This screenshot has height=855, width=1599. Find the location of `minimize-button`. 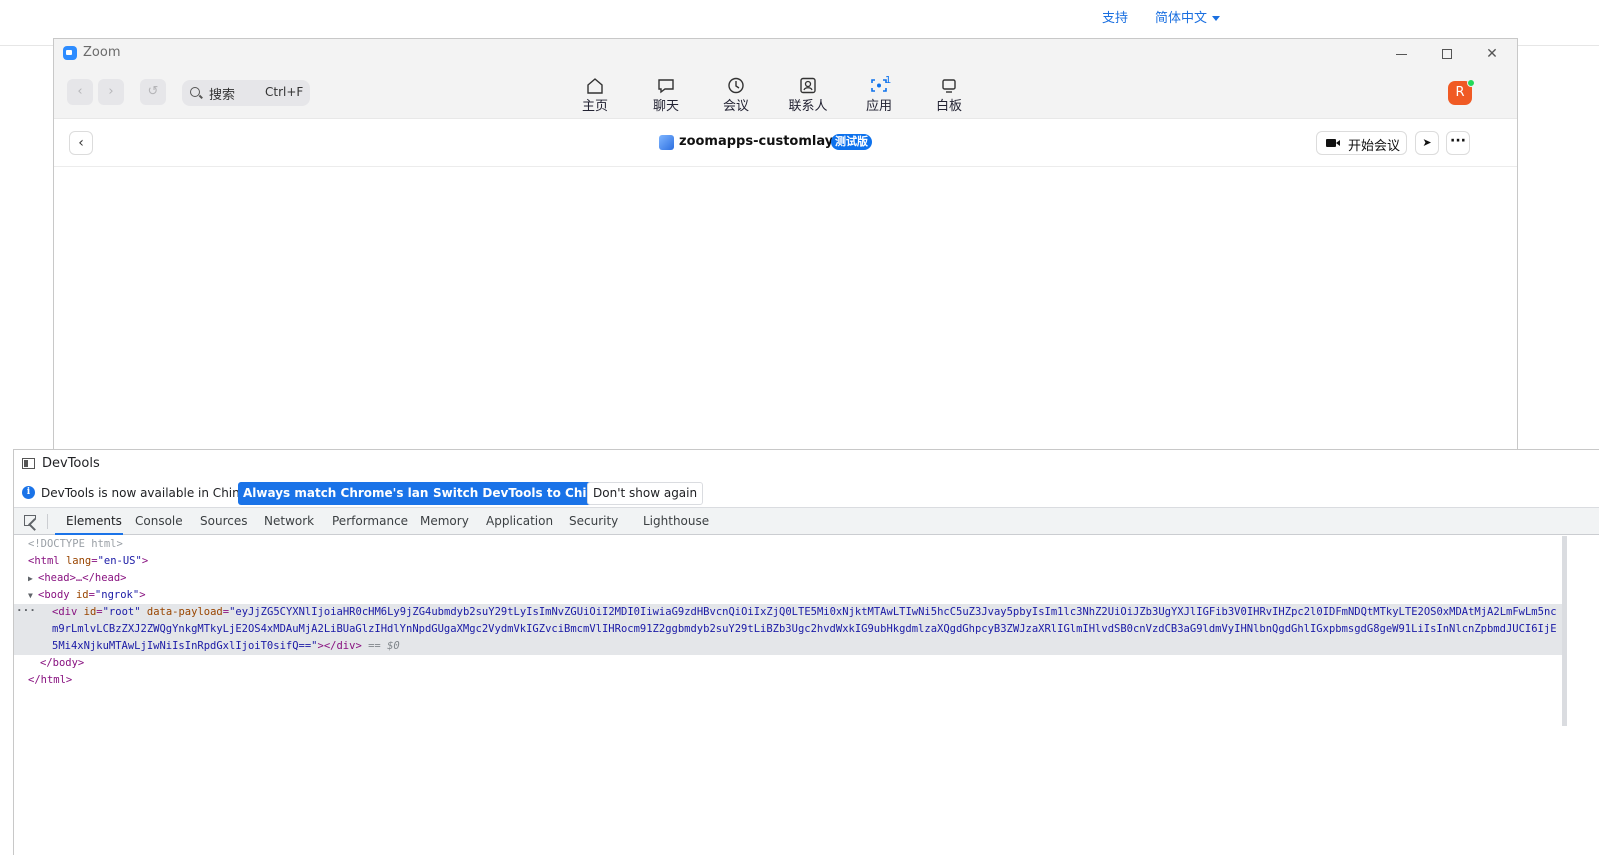

minimize-button is located at coordinates (1401, 54).